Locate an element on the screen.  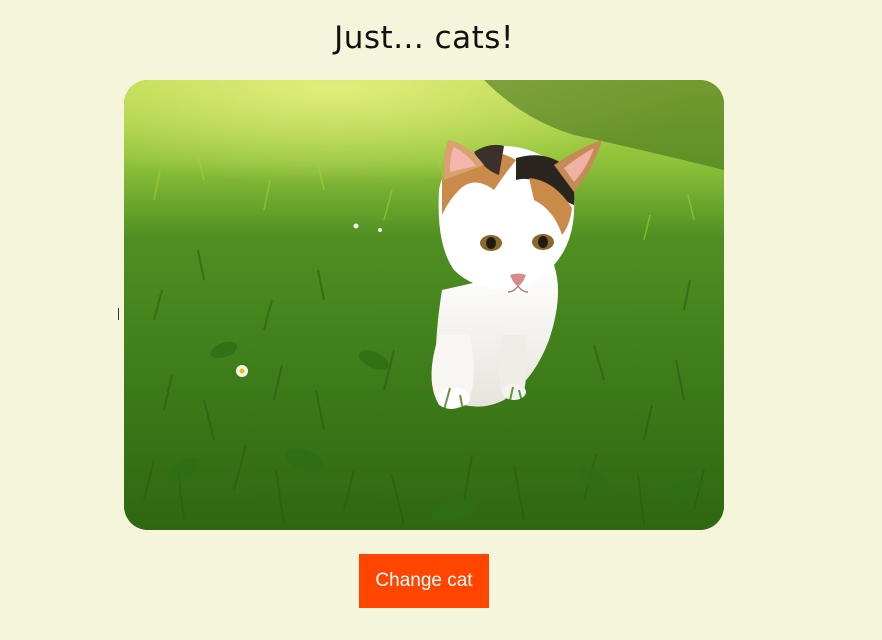
text-cursor is located at coordinates (120, 314).